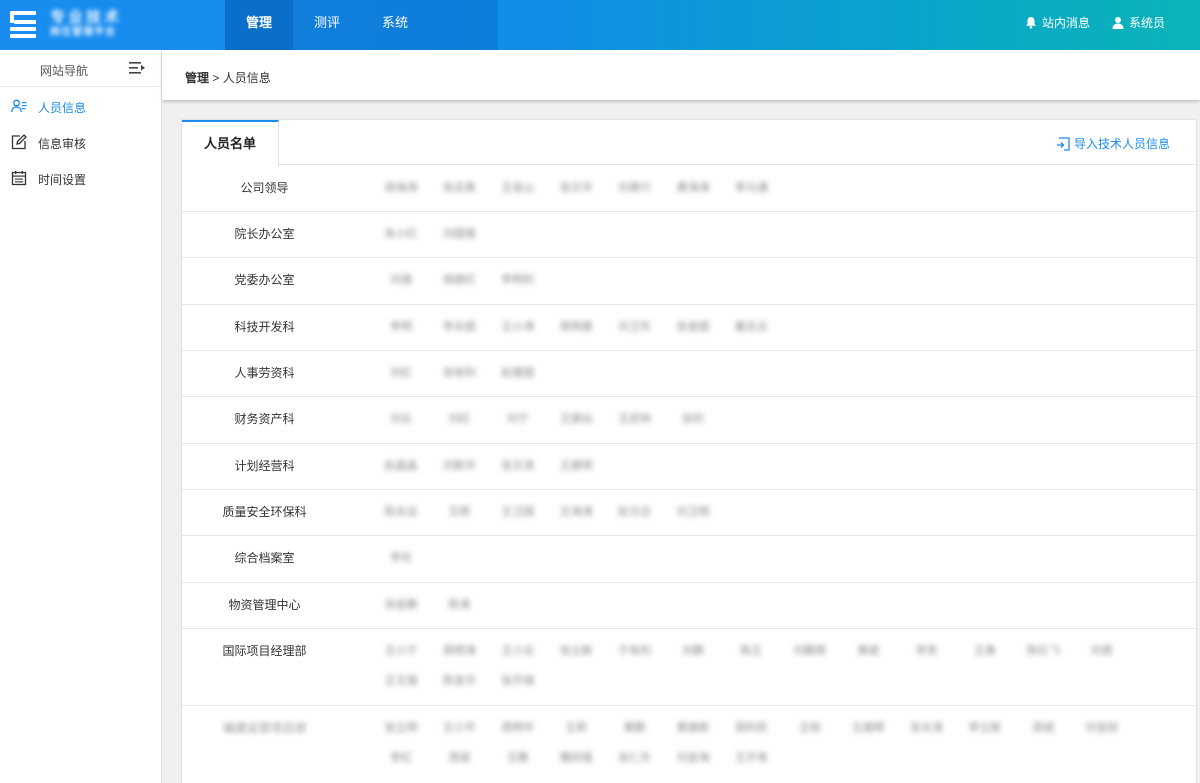 The width and height of the screenshot is (1200, 783). Describe the element at coordinates (693, 650) in the screenshot. I see `person-name: 刘鹏` at that location.